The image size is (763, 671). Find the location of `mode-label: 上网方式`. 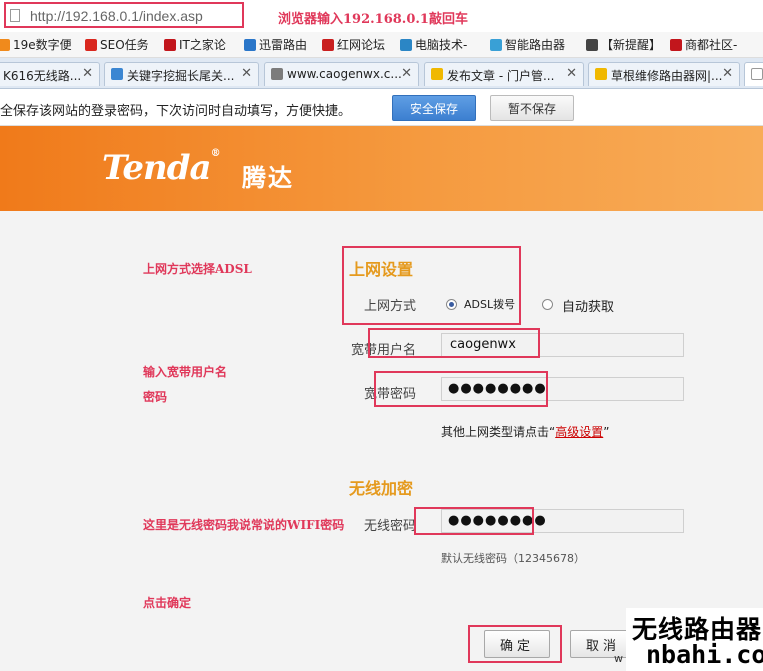

mode-label: 上网方式 is located at coordinates (390, 306).